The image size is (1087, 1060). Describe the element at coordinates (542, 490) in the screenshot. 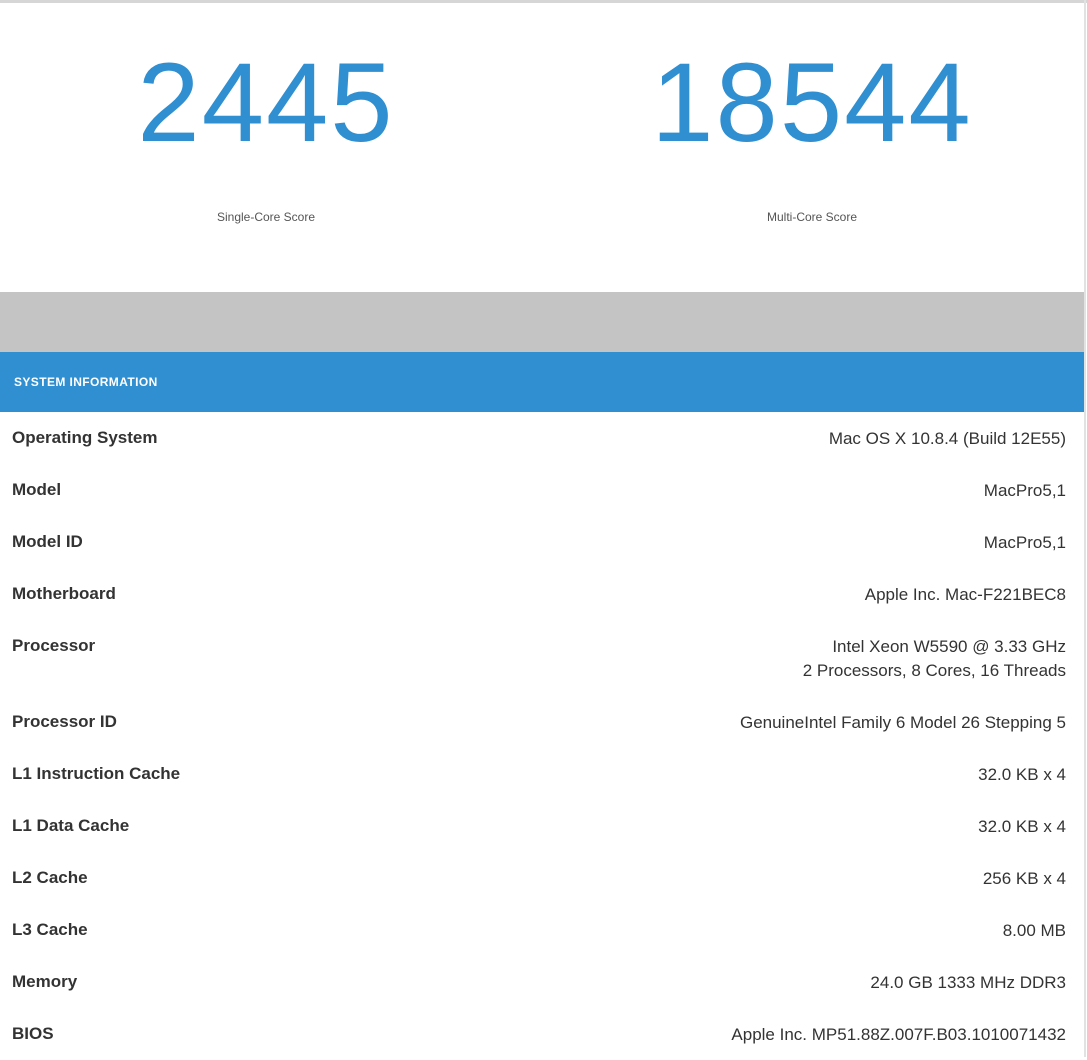

I see `info-row-model: Model MacPro5,1` at that location.